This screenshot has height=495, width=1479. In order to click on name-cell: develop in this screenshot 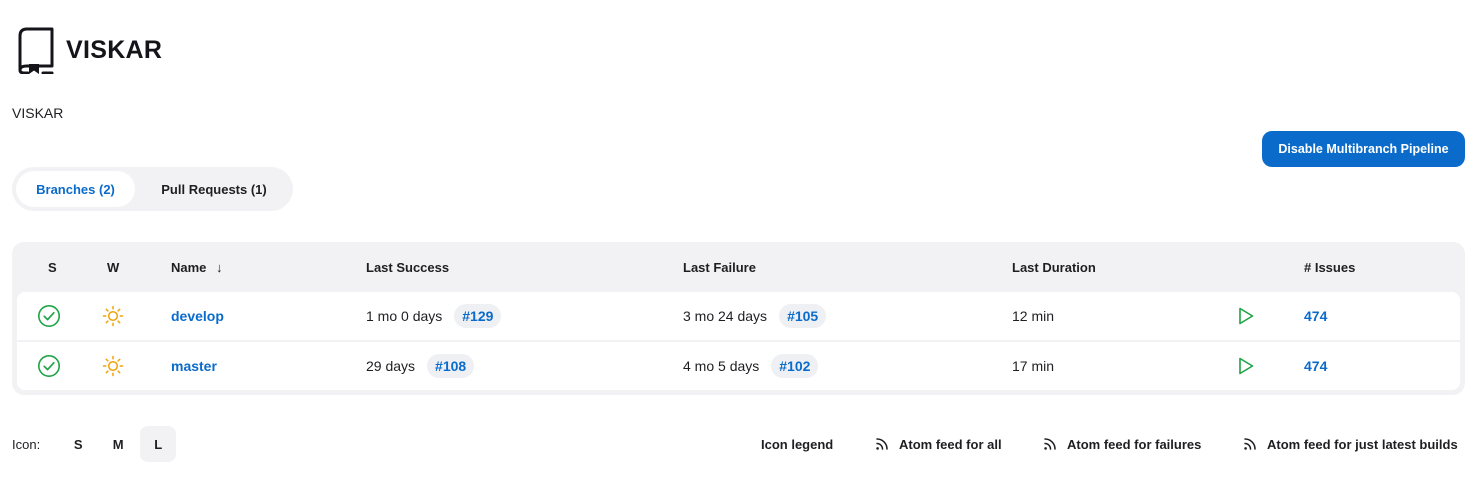, I will do `click(197, 316)`.